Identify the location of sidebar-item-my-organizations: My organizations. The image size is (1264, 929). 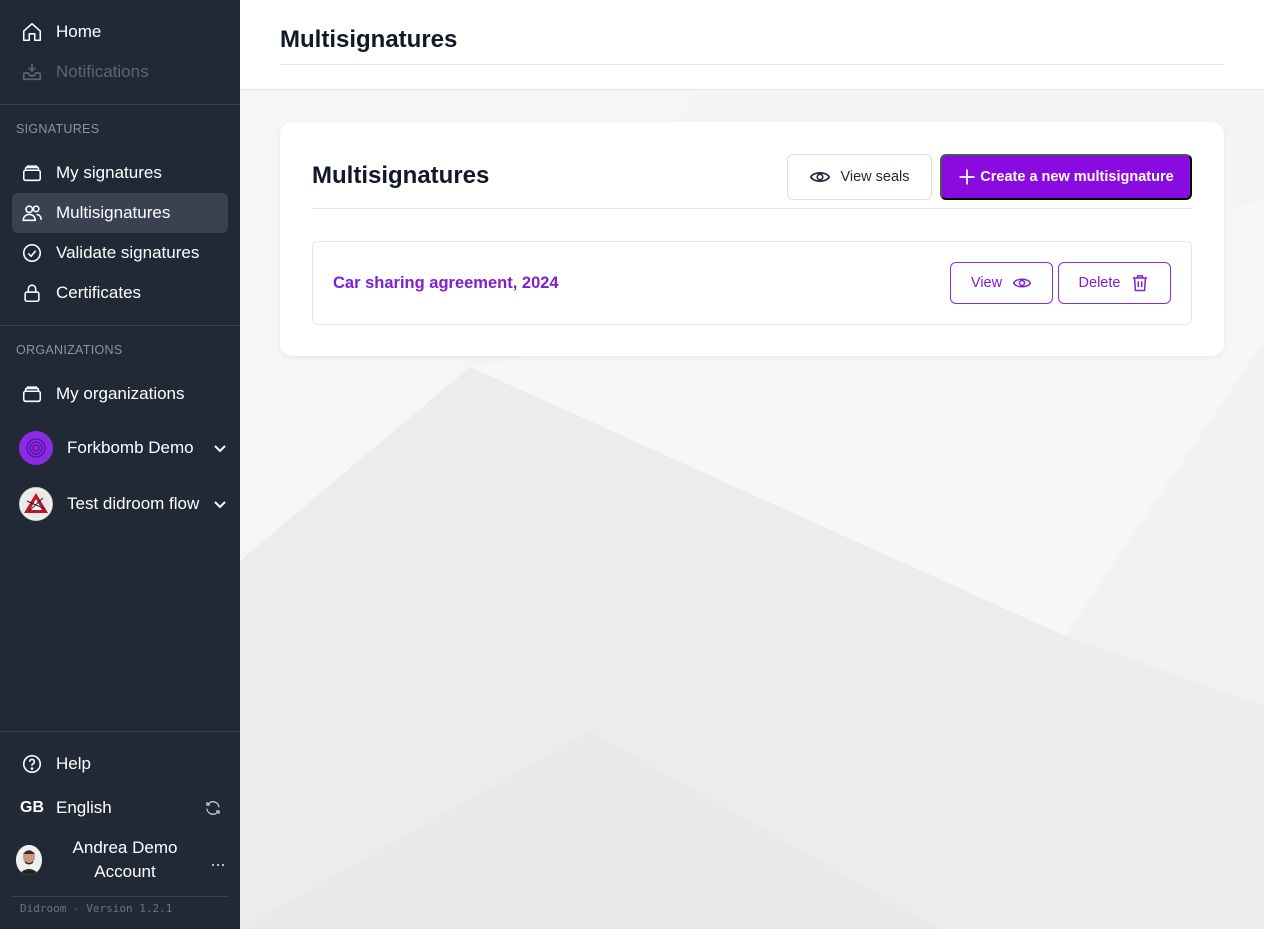
(120, 394).